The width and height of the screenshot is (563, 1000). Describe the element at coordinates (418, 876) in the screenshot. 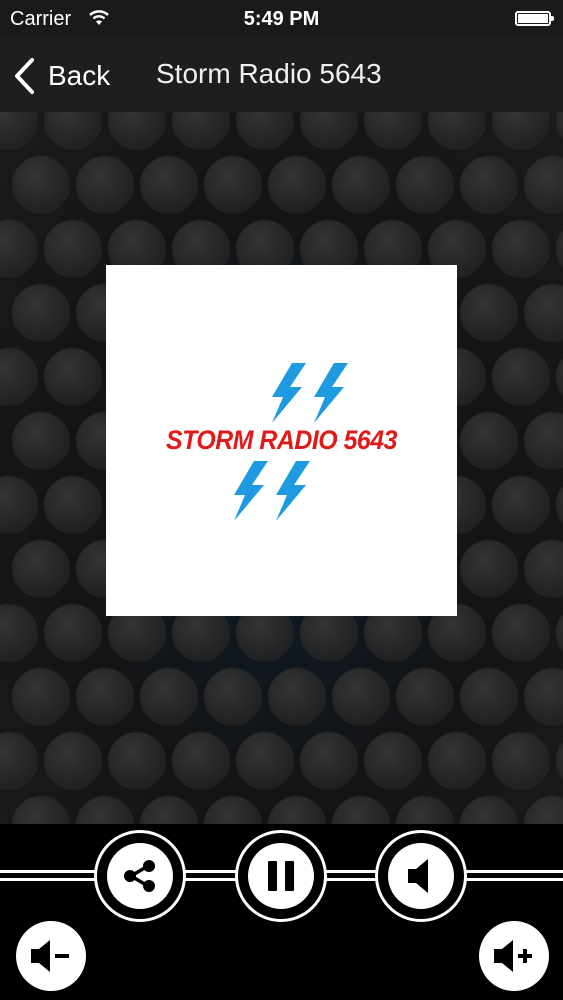

I see `speaker-icon` at that location.